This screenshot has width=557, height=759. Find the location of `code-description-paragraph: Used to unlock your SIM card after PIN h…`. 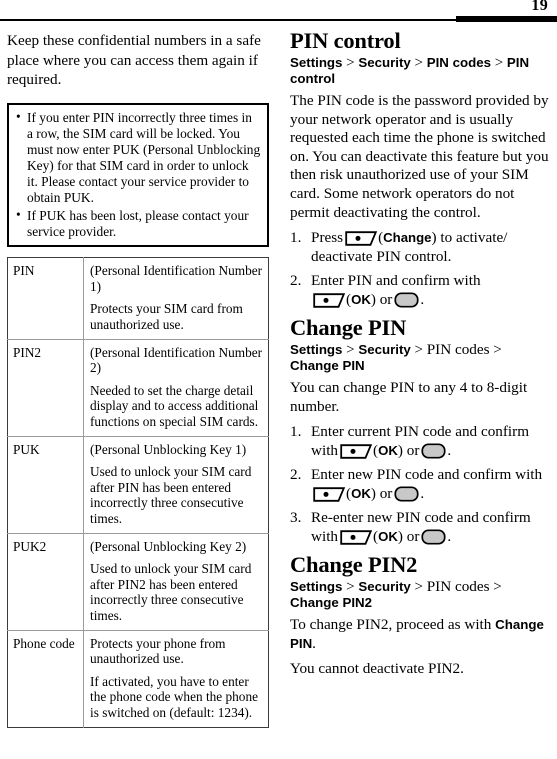

code-description-paragraph: Used to unlock your SIM card after PIN h… is located at coordinates (171, 495).